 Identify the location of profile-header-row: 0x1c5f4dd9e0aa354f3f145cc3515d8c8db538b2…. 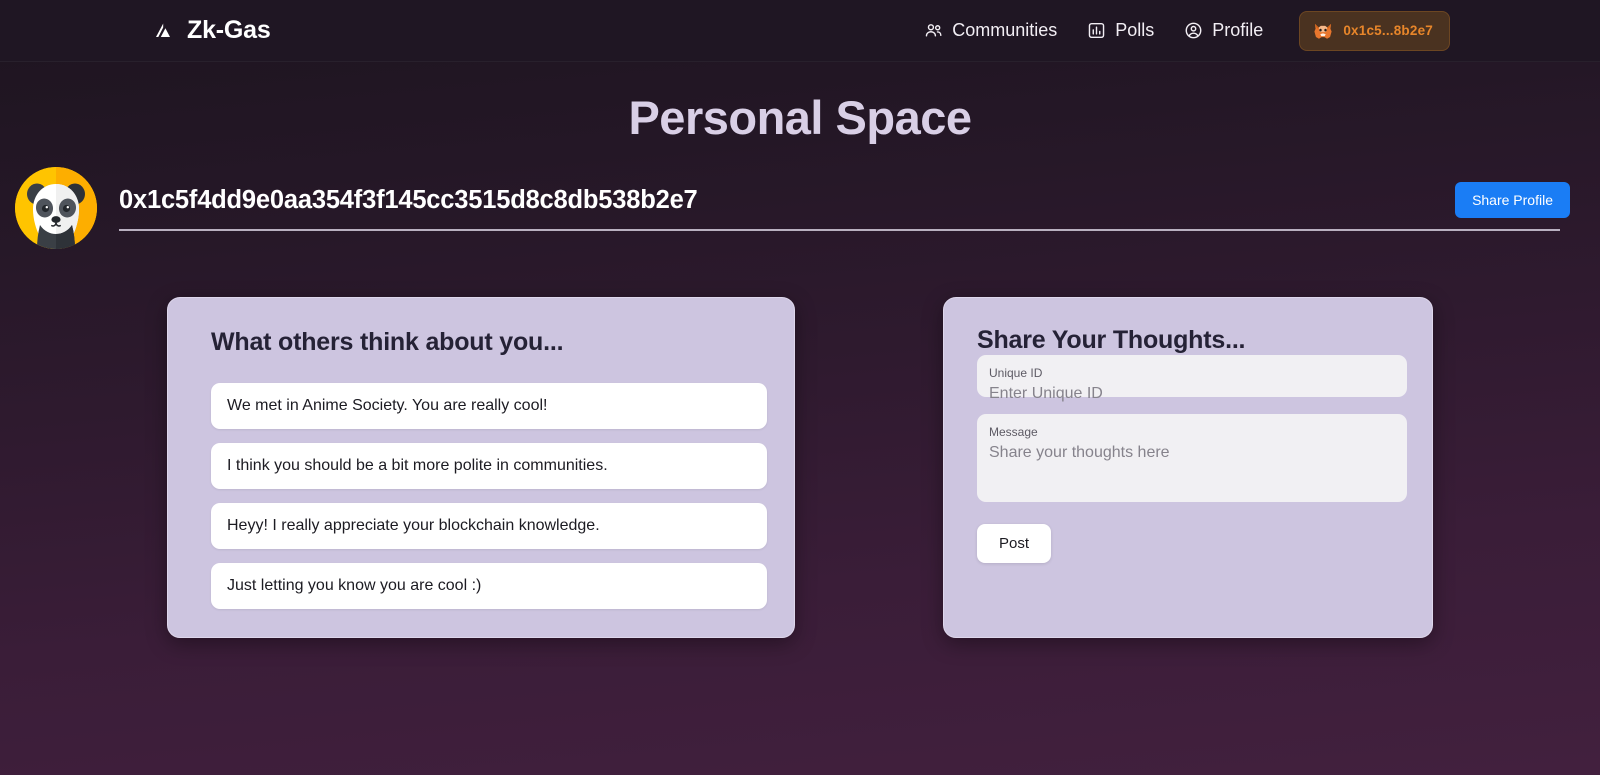
(800, 208).